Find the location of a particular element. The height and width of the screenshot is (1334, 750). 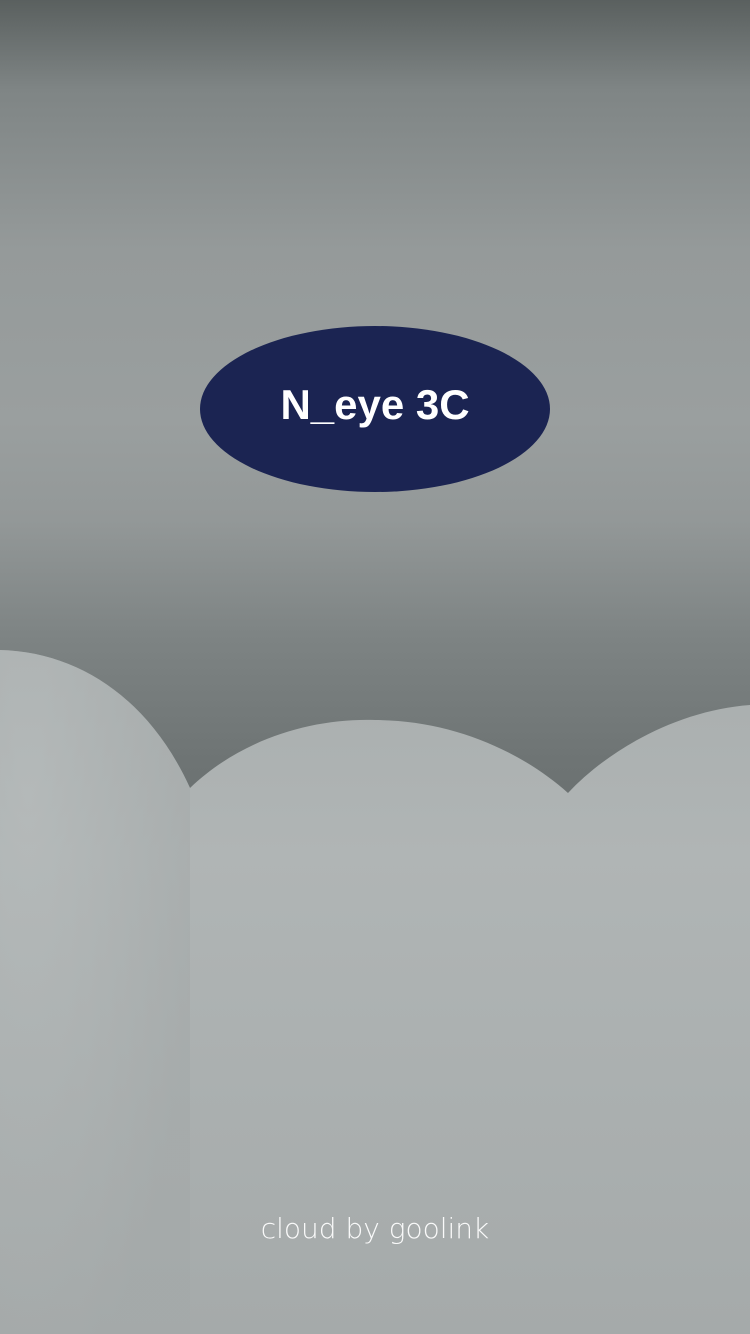

footer-tagline: cloud by goolink is located at coordinates (375, 1228).